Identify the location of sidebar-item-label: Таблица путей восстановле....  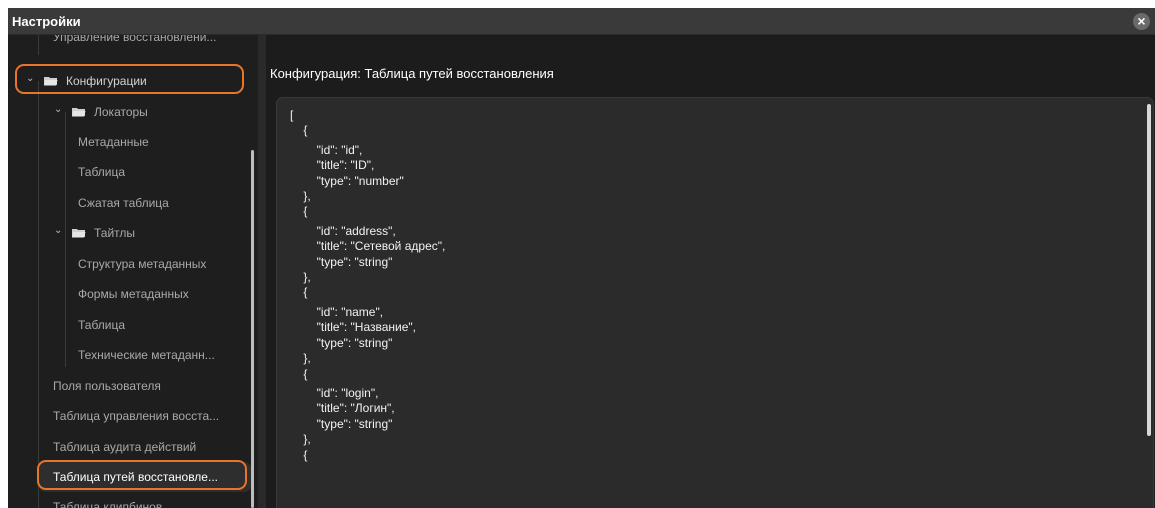
(135, 477).